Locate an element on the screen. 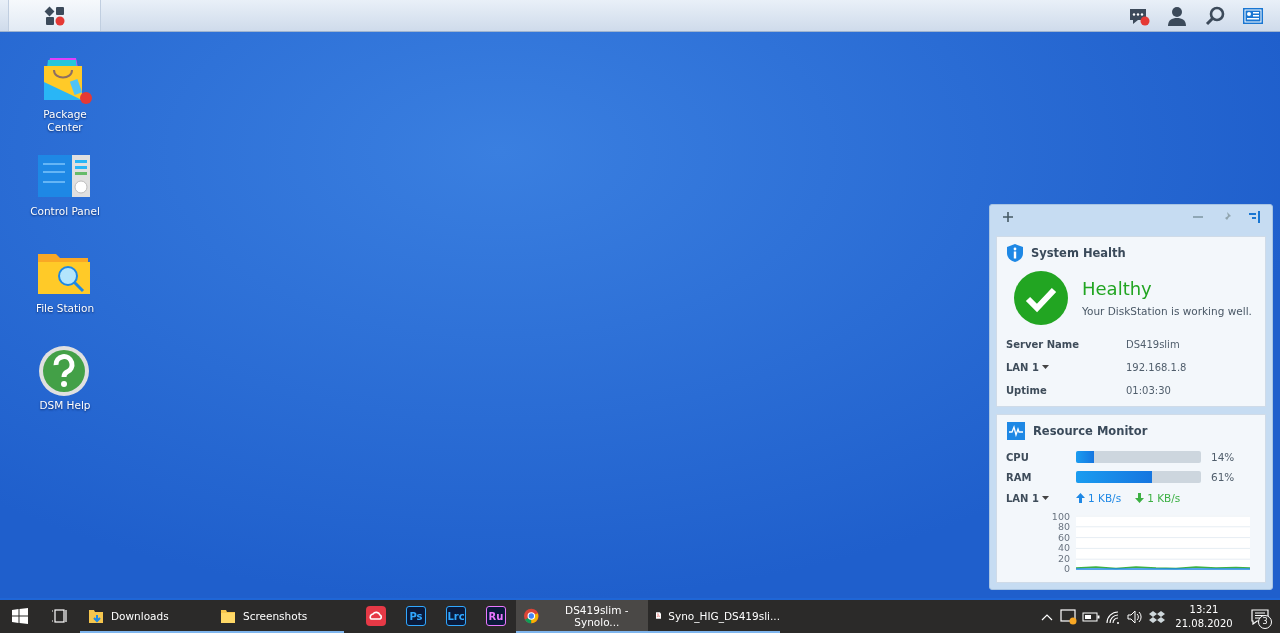 The height and width of the screenshot is (633, 1280). desktop-shortcut: File Station is located at coordinates (65, 292).